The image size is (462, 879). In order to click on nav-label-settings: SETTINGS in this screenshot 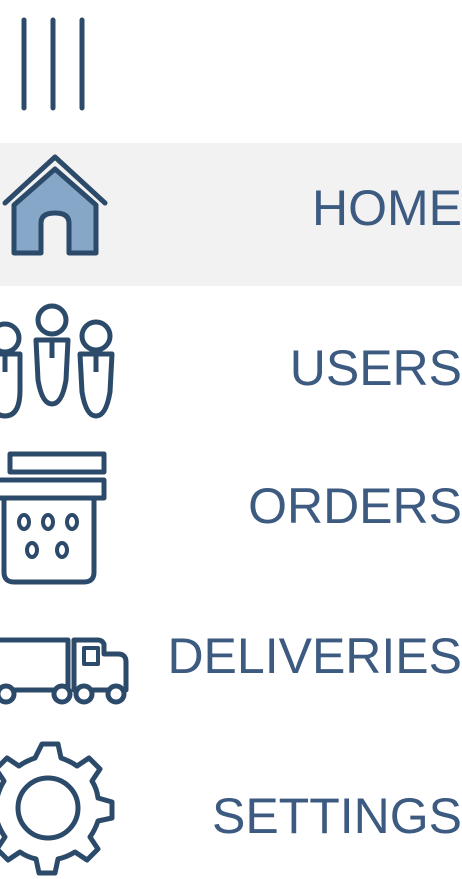, I will do `click(336, 816)`.